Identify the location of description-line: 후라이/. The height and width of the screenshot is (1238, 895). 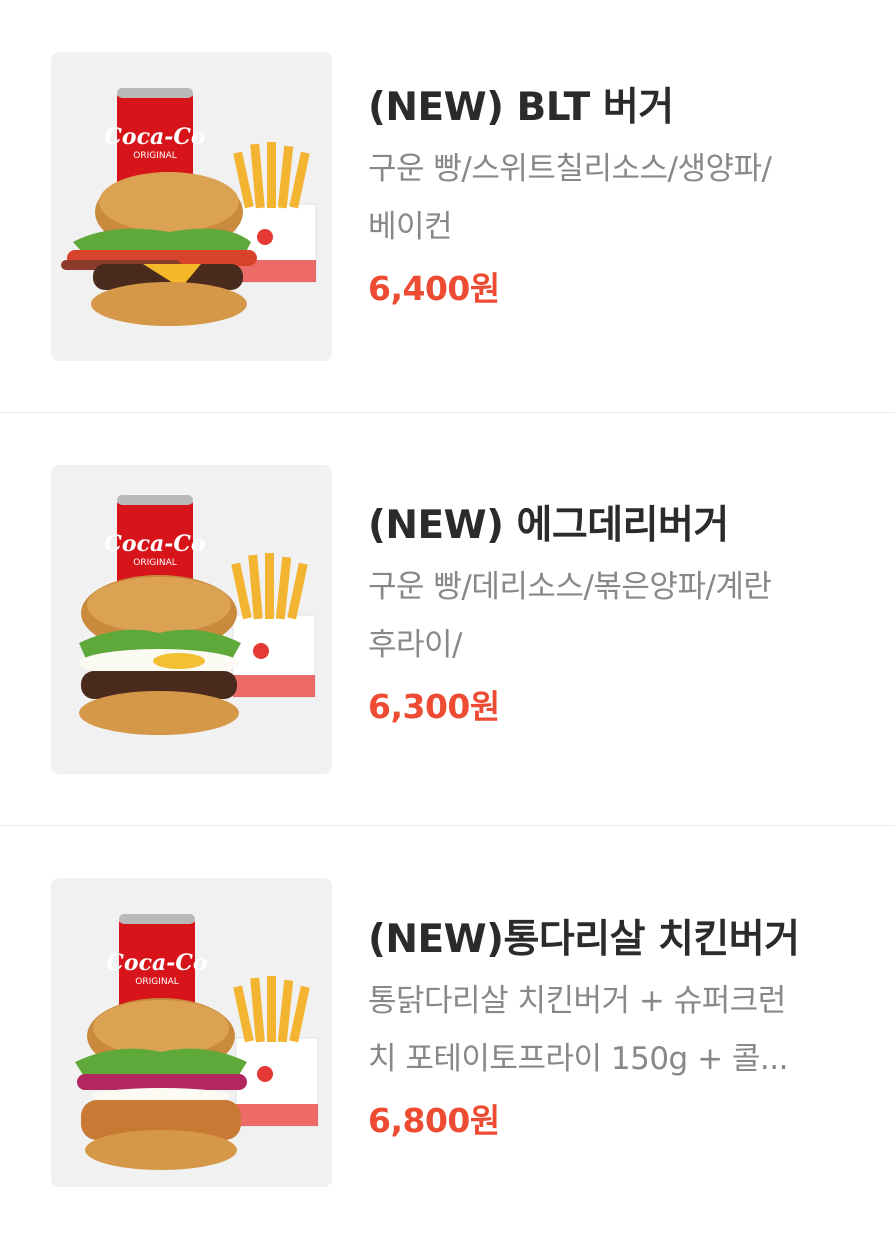
(415, 645).